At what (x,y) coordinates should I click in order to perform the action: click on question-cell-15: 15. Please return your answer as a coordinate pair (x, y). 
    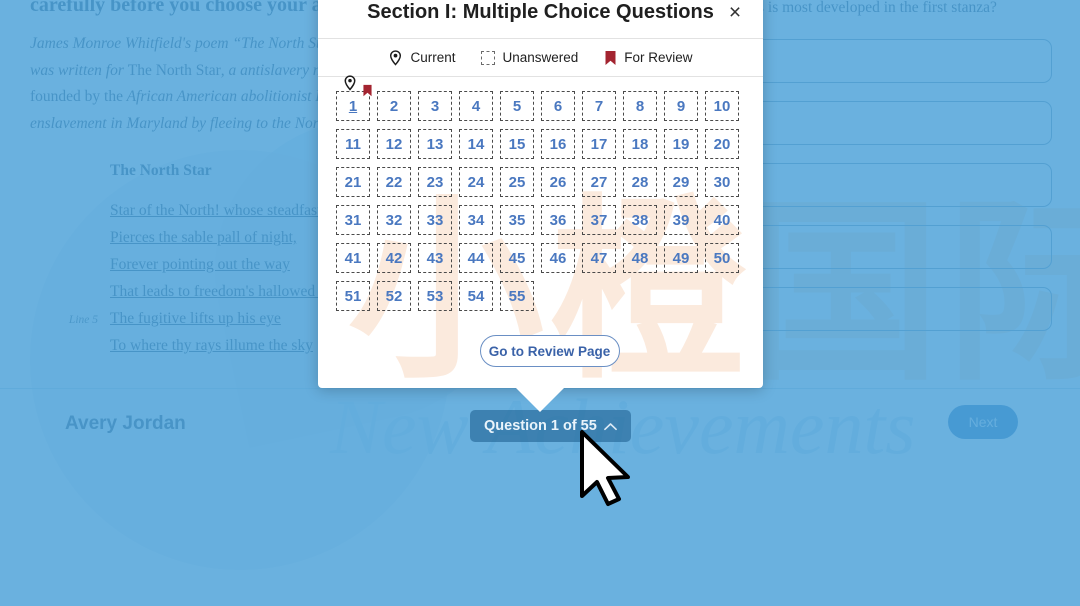
    Looking at the image, I should click on (517, 144).